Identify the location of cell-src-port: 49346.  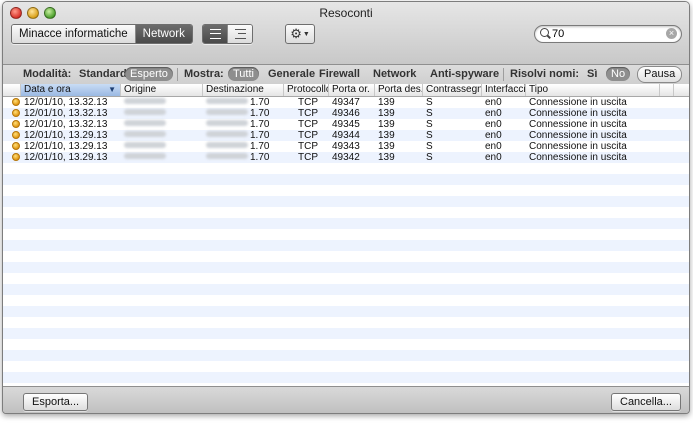
(346, 113).